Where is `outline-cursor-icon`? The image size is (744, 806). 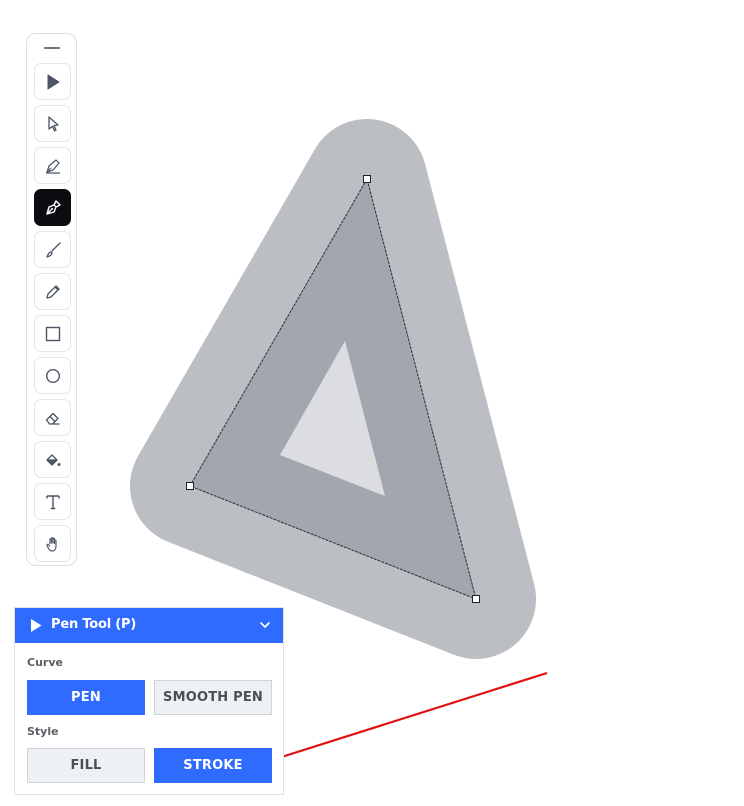
outline-cursor-icon is located at coordinates (53, 123).